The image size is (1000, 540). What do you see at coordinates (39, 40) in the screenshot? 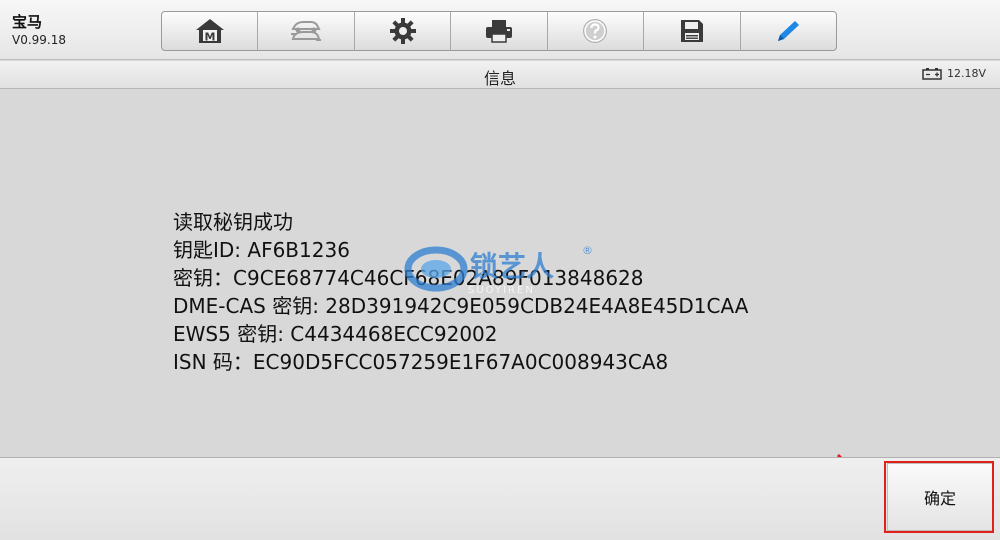
I see `app-version: V0.99.18` at bounding box center [39, 40].